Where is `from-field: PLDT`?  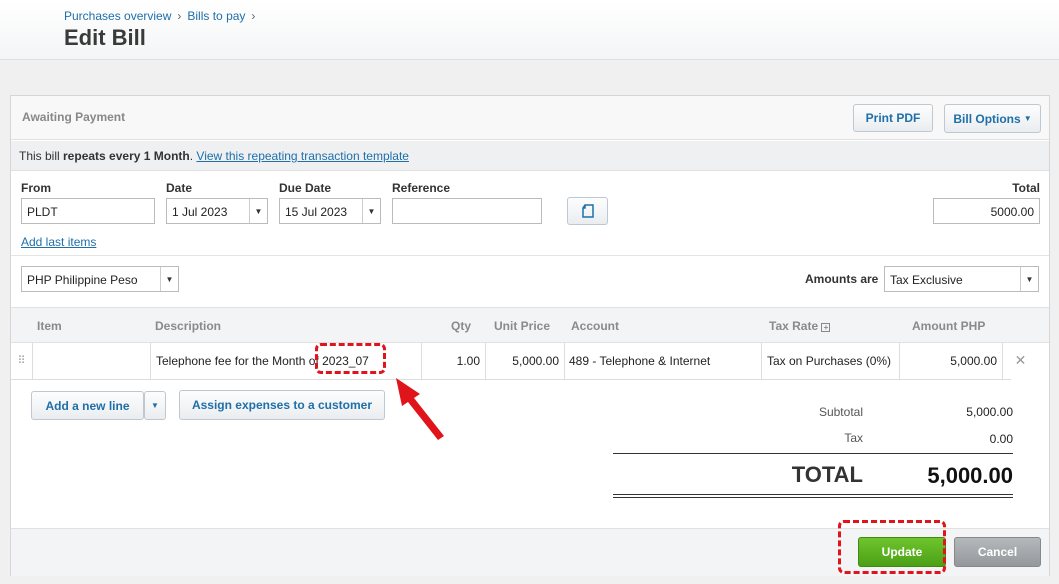 from-field: PLDT is located at coordinates (88, 211).